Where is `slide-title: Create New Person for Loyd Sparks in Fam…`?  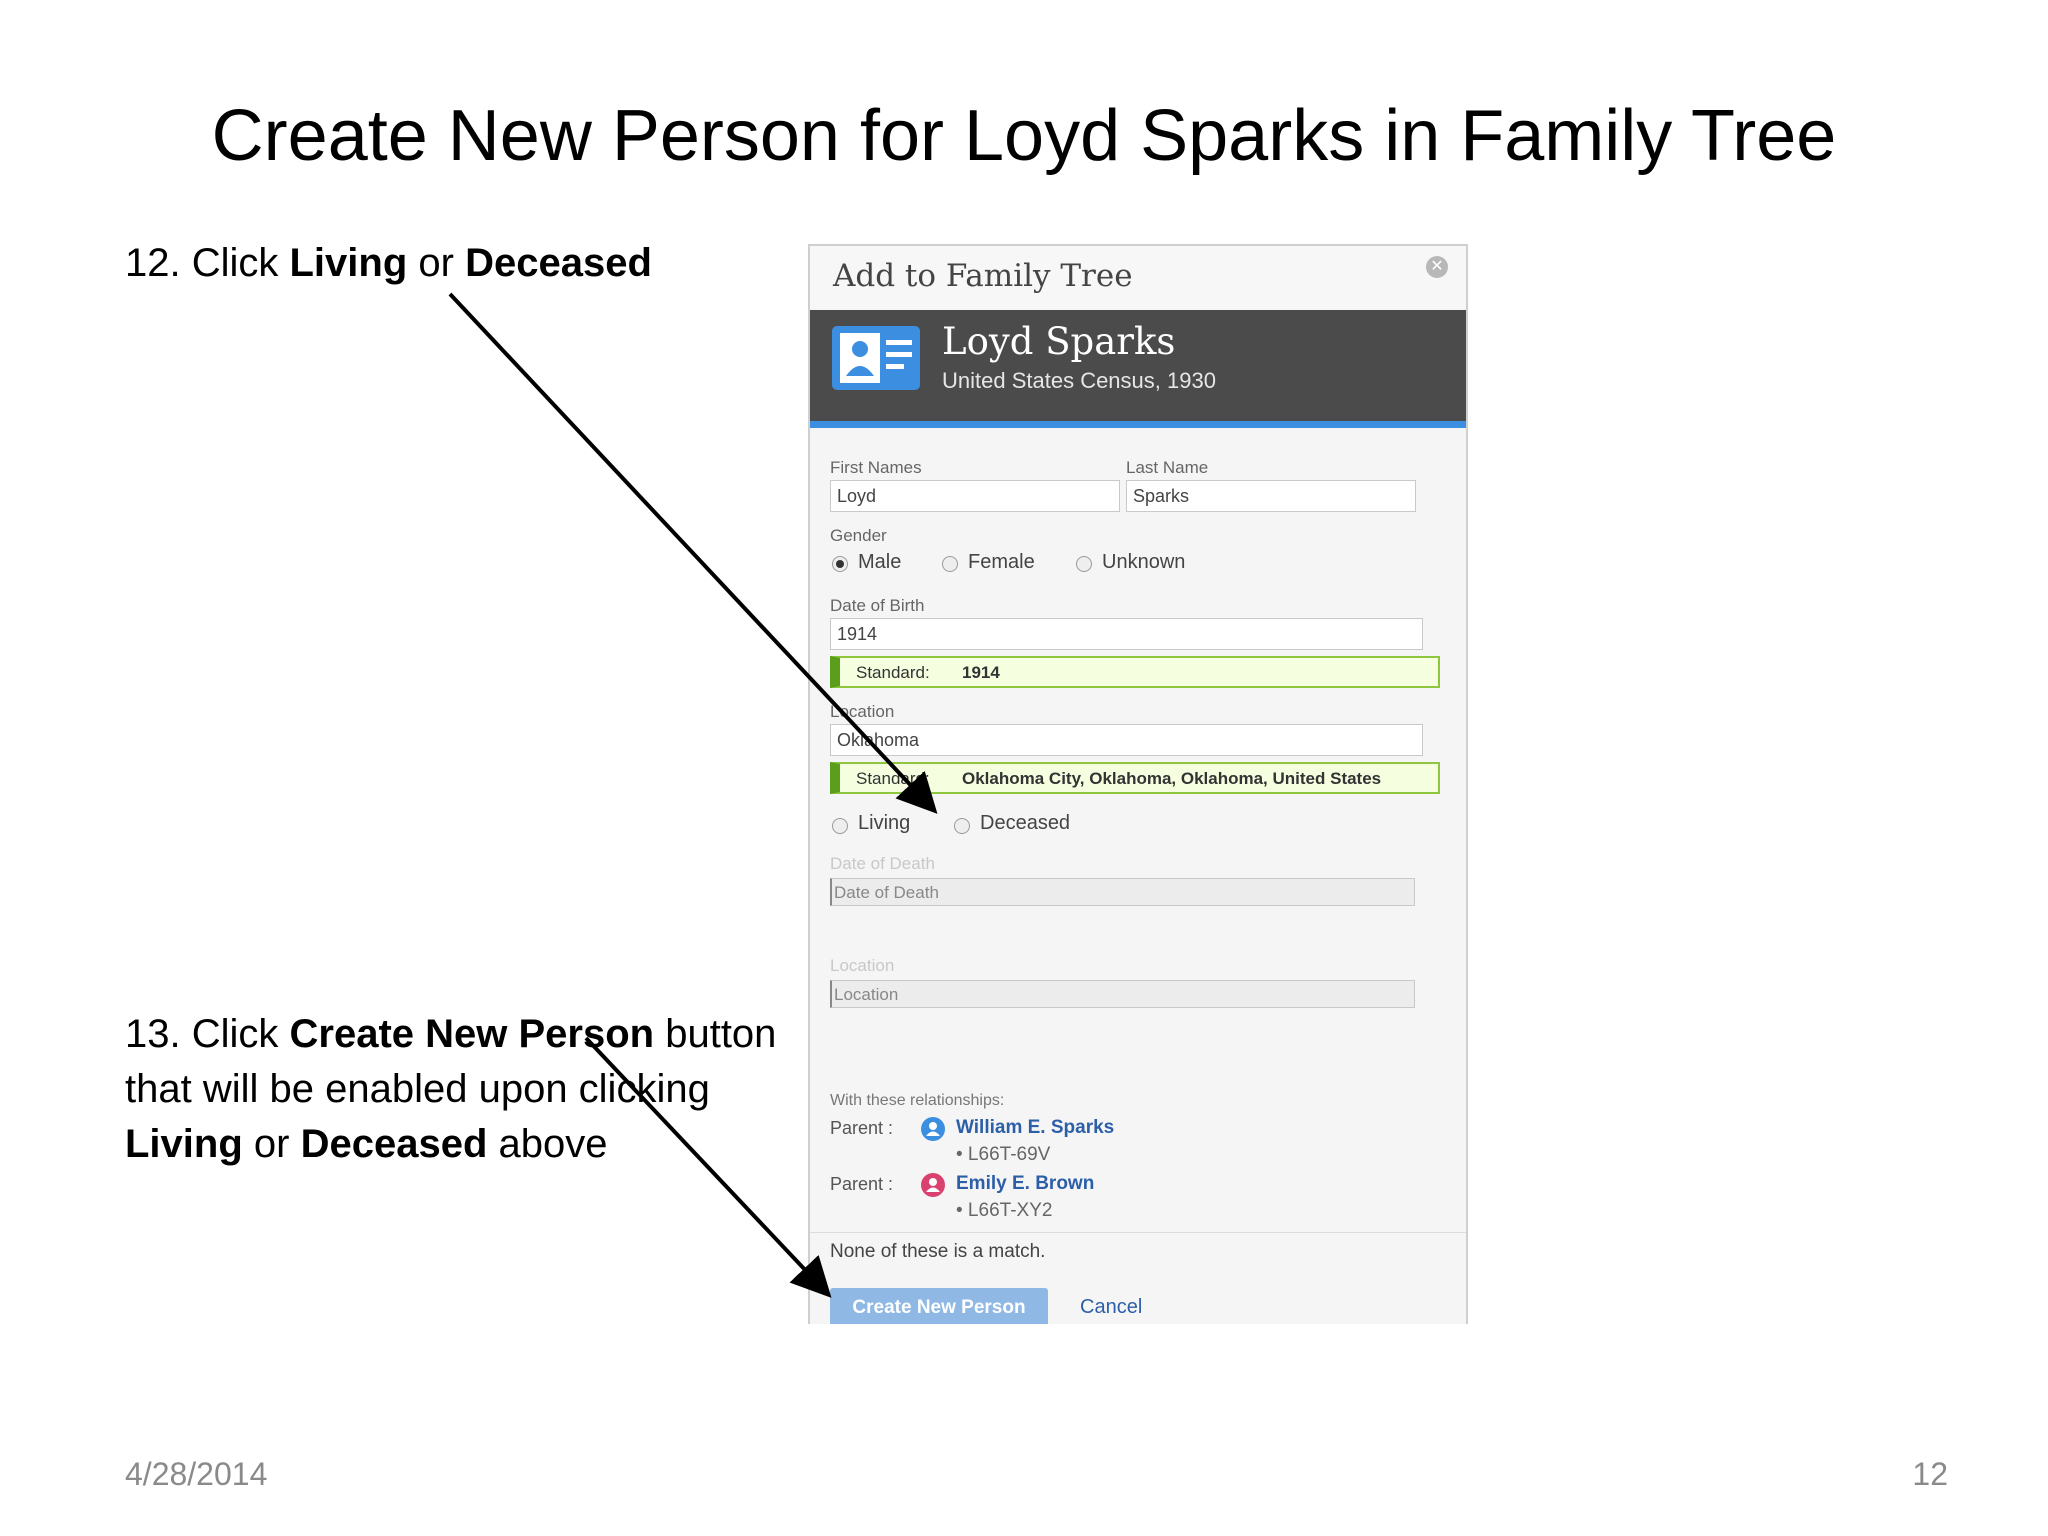
slide-title: Create New Person for Loyd Sparks in Fam… is located at coordinates (1024, 136).